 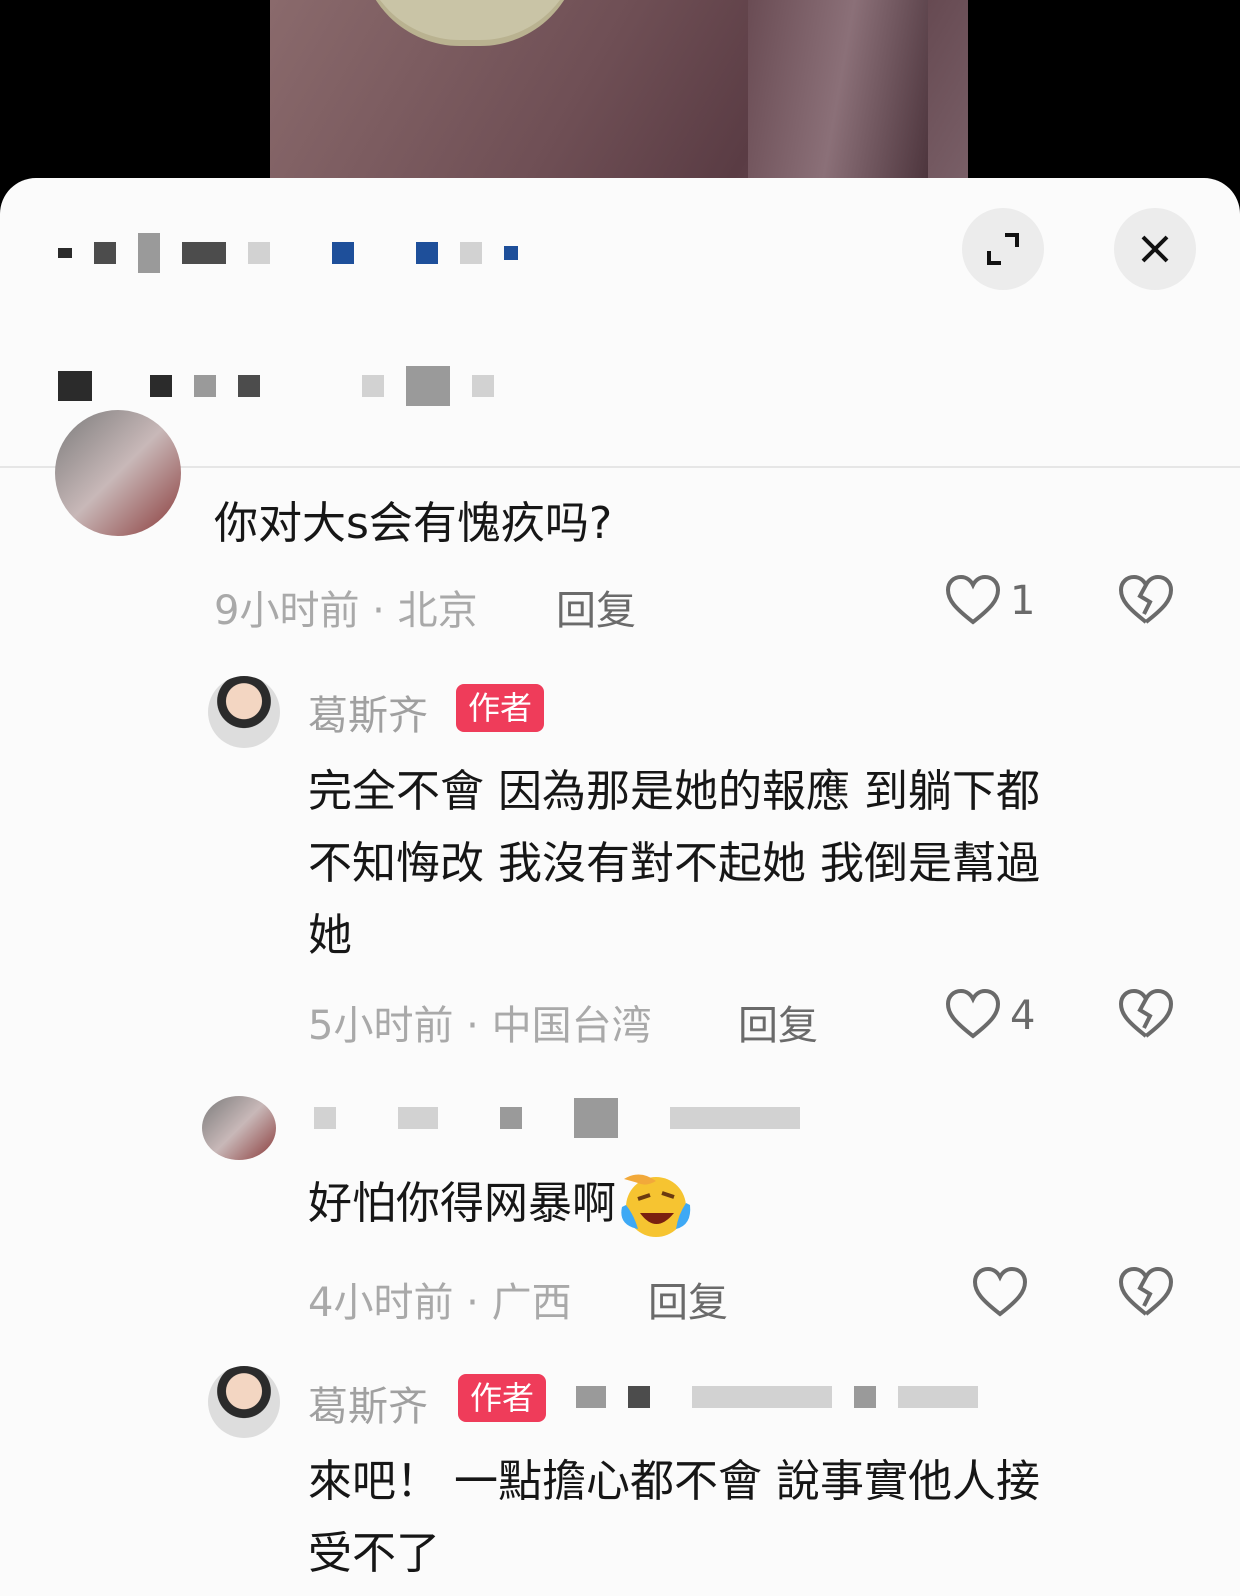 I want to click on comment-meta: 4小时前 · 广西, so click(x=440, y=1303).